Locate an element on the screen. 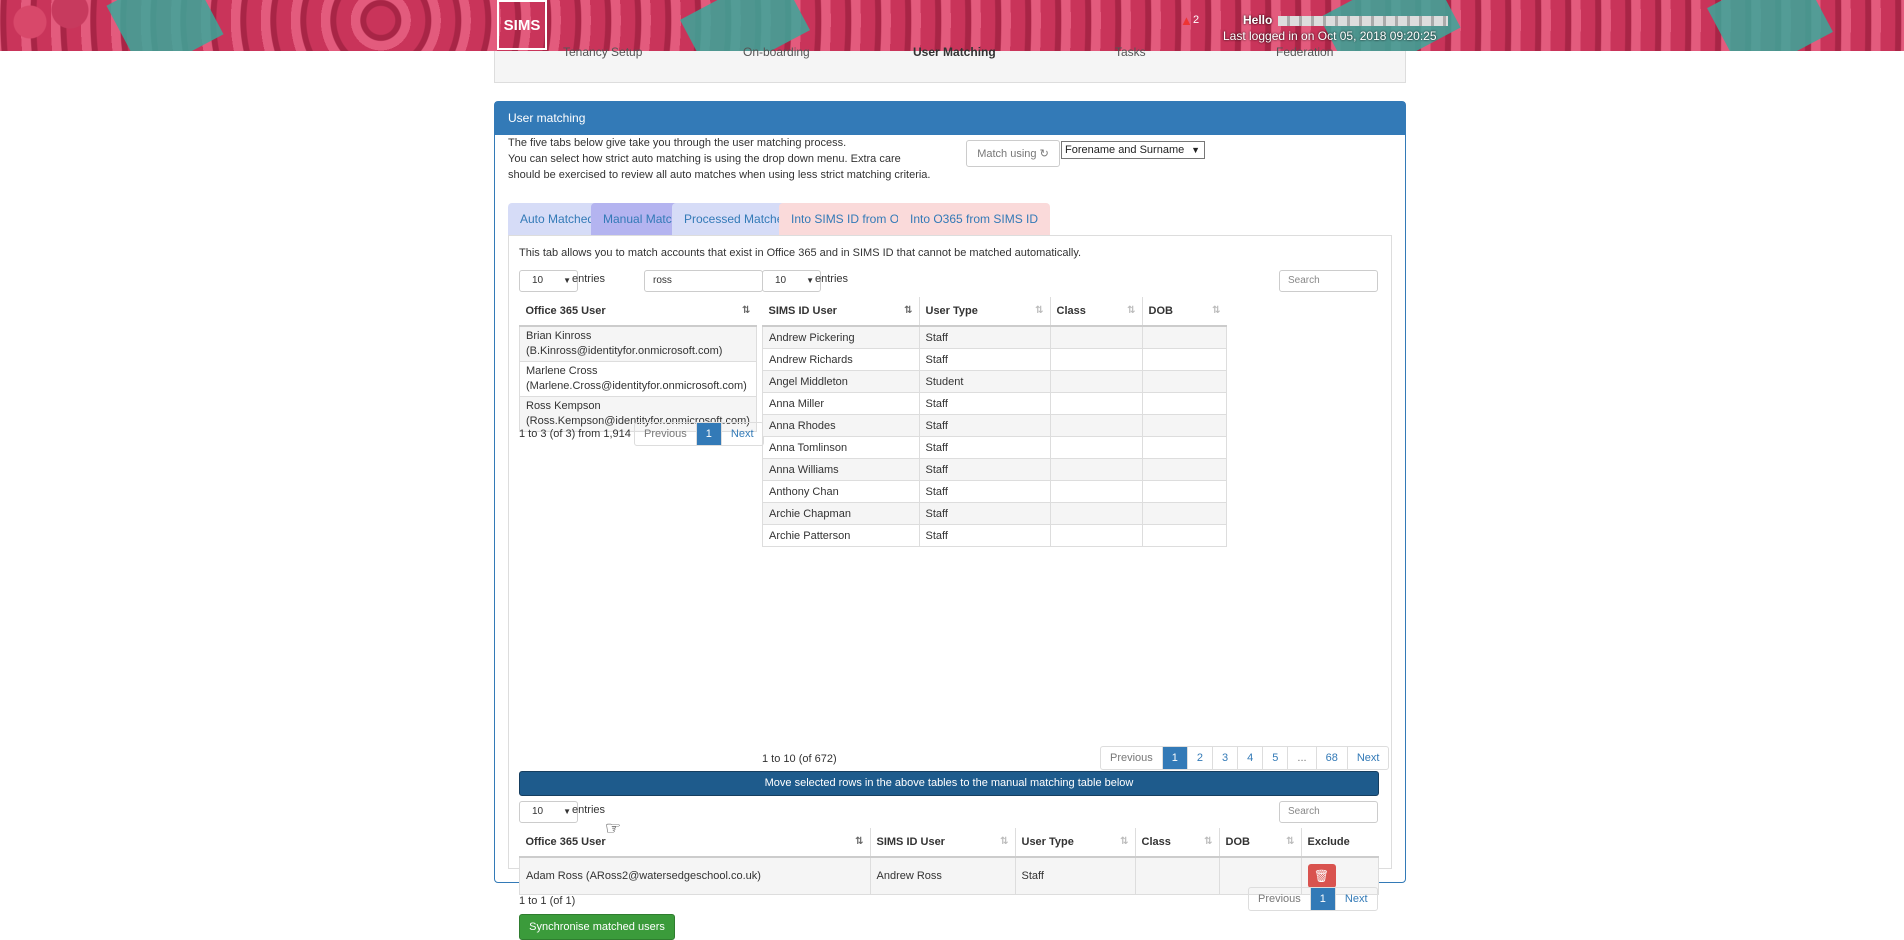  page-button: 4 is located at coordinates (1251, 758).